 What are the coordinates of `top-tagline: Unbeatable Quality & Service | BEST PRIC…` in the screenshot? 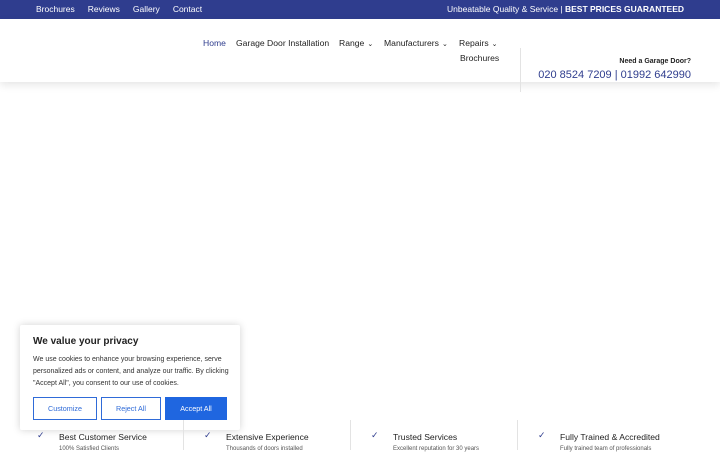 It's located at (565, 9).